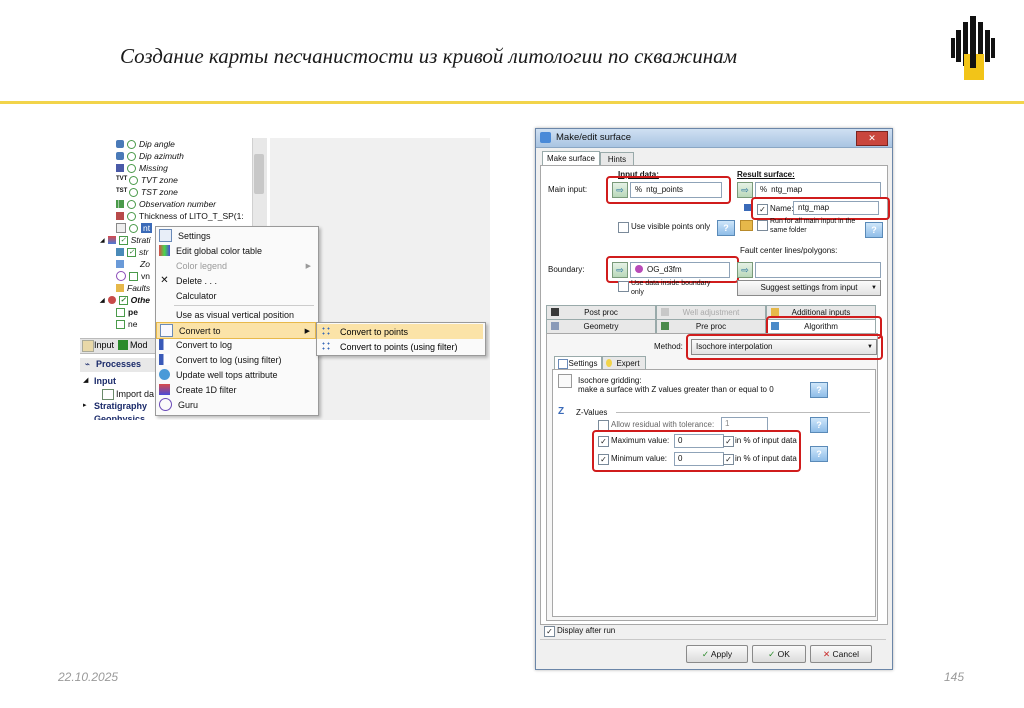 The image size is (1024, 708). What do you see at coordinates (140, 300) in the screenshot?
I see `tree-item-label: Othe` at bounding box center [140, 300].